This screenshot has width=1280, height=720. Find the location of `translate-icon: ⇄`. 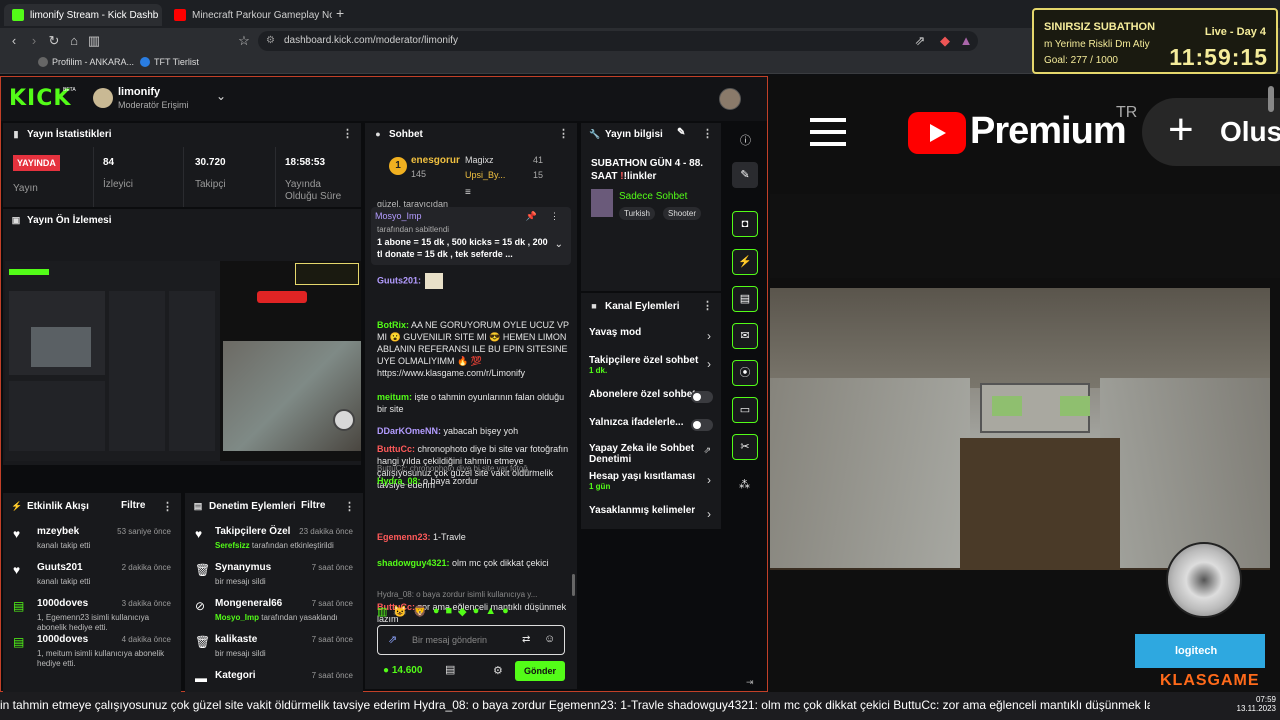

translate-icon: ⇄ is located at coordinates (526, 639).